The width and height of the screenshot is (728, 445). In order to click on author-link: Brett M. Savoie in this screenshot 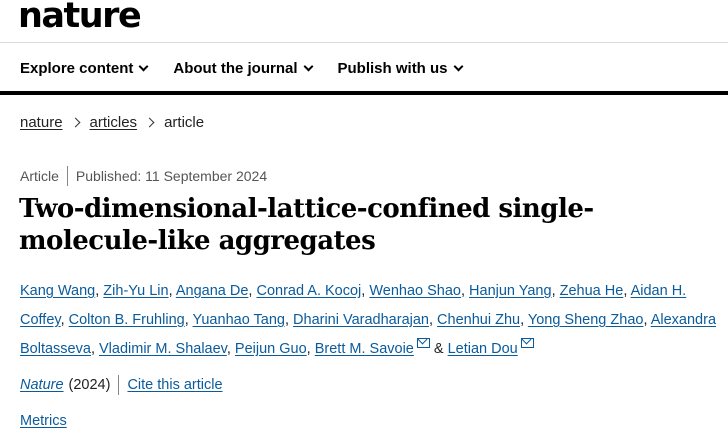, I will do `click(364, 349)`.